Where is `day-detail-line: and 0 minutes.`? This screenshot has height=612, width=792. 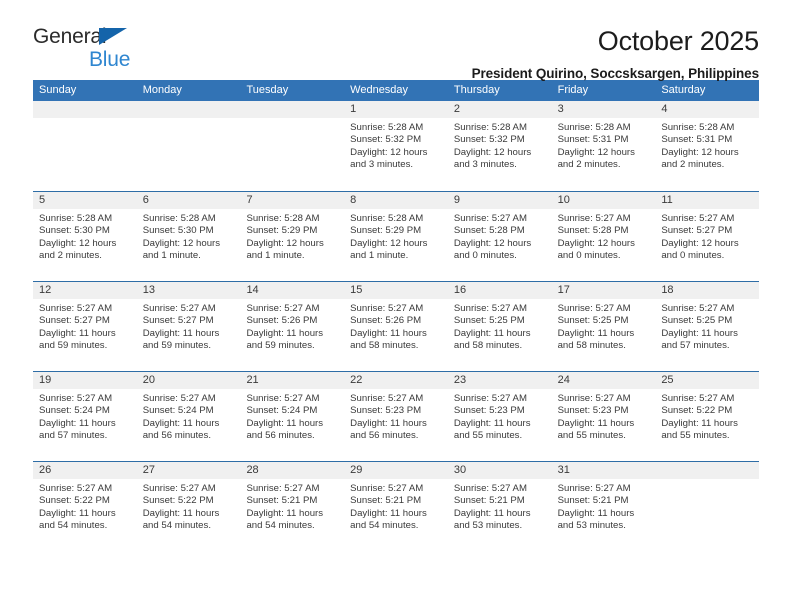
day-detail-line: and 0 minutes. is located at coordinates (693, 255).